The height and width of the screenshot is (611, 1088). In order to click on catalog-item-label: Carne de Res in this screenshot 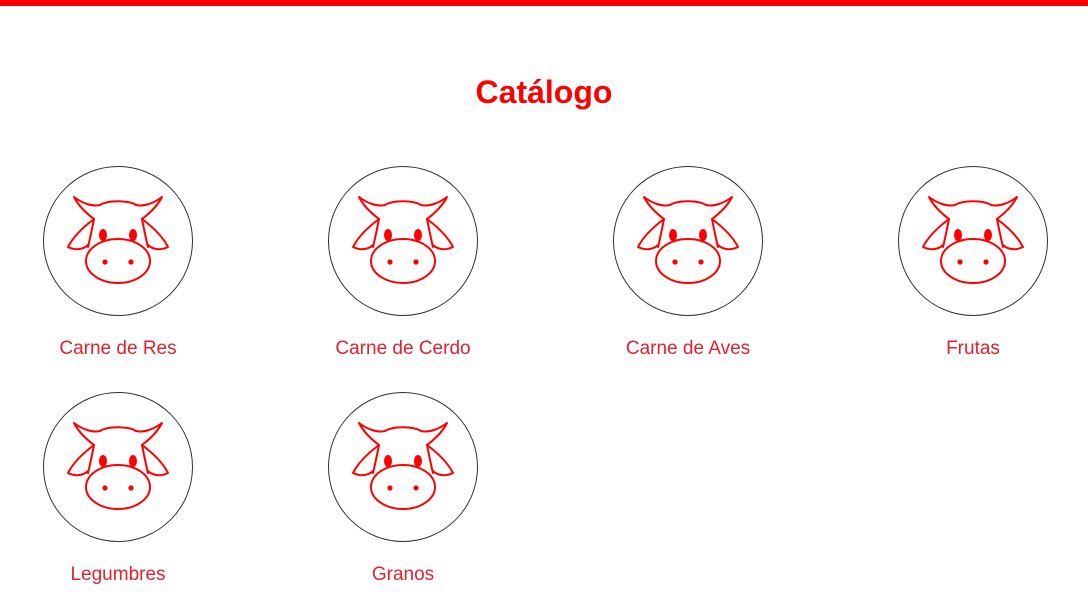, I will do `click(118, 348)`.